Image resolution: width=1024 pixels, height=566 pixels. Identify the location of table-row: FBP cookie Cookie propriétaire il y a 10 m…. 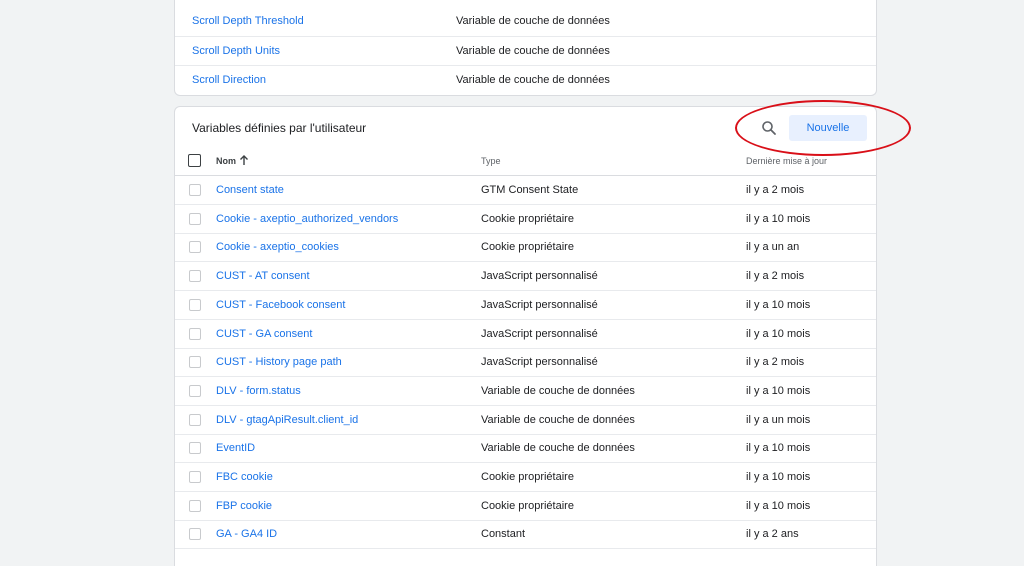
(525, 506).